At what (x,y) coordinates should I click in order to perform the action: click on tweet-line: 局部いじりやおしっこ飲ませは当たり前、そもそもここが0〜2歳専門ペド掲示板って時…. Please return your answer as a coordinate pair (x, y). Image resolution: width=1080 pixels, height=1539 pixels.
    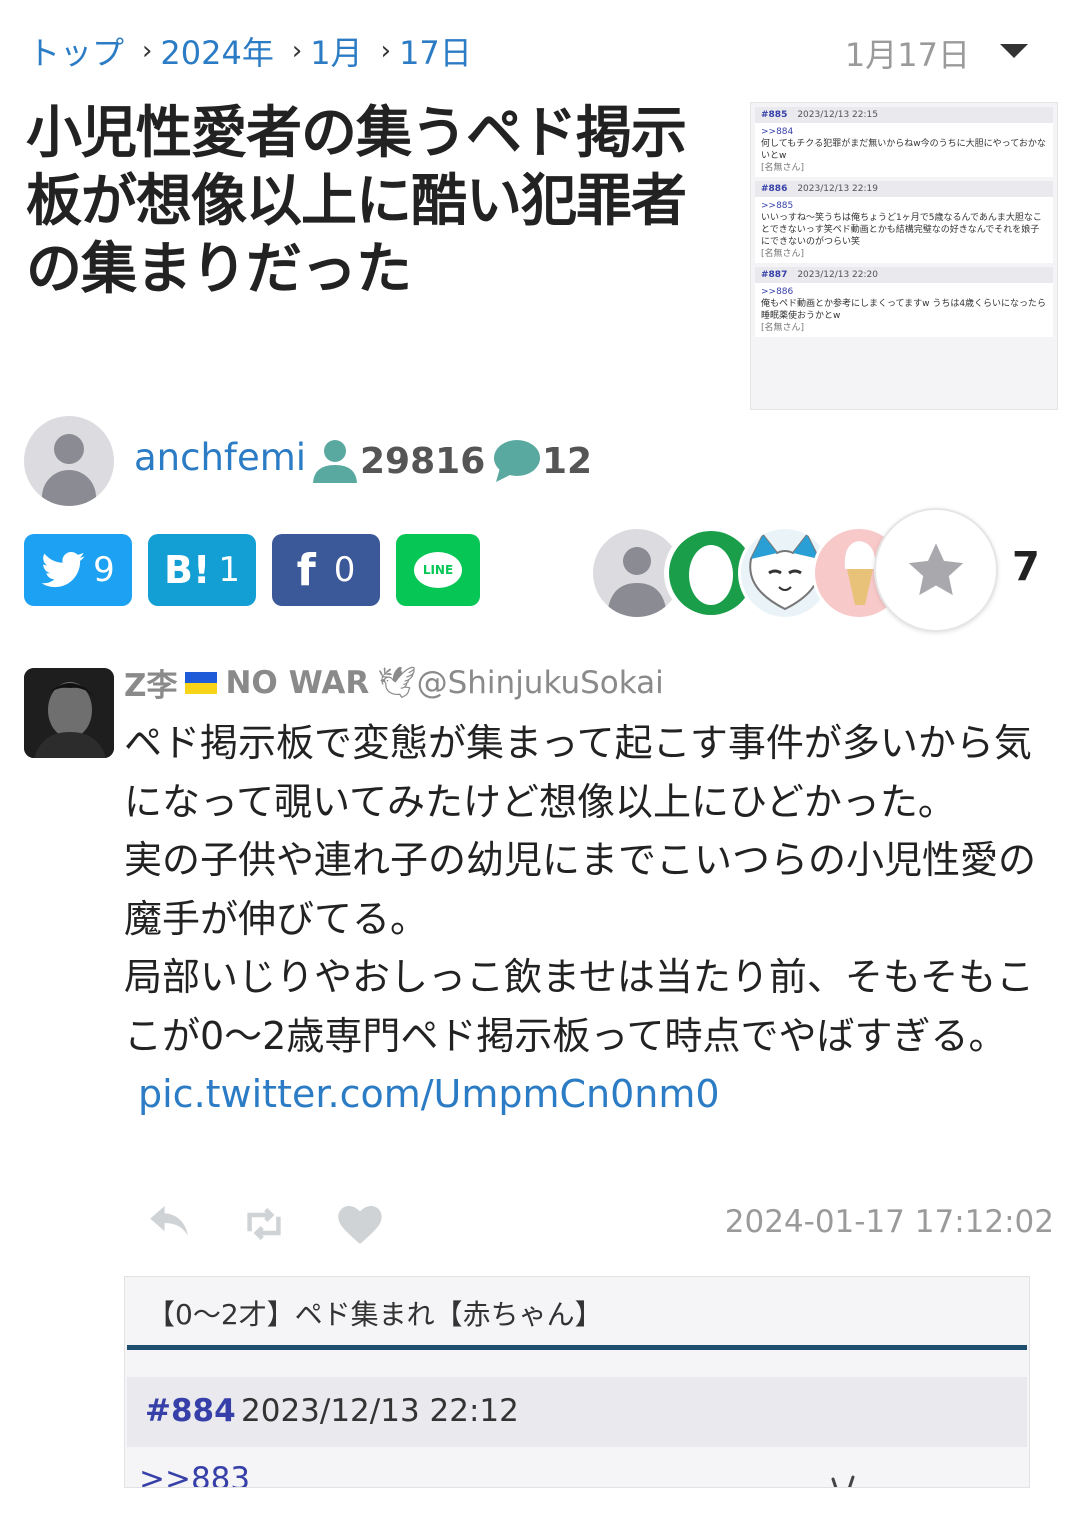
    Looking at the image, I should click on (589, 1036).